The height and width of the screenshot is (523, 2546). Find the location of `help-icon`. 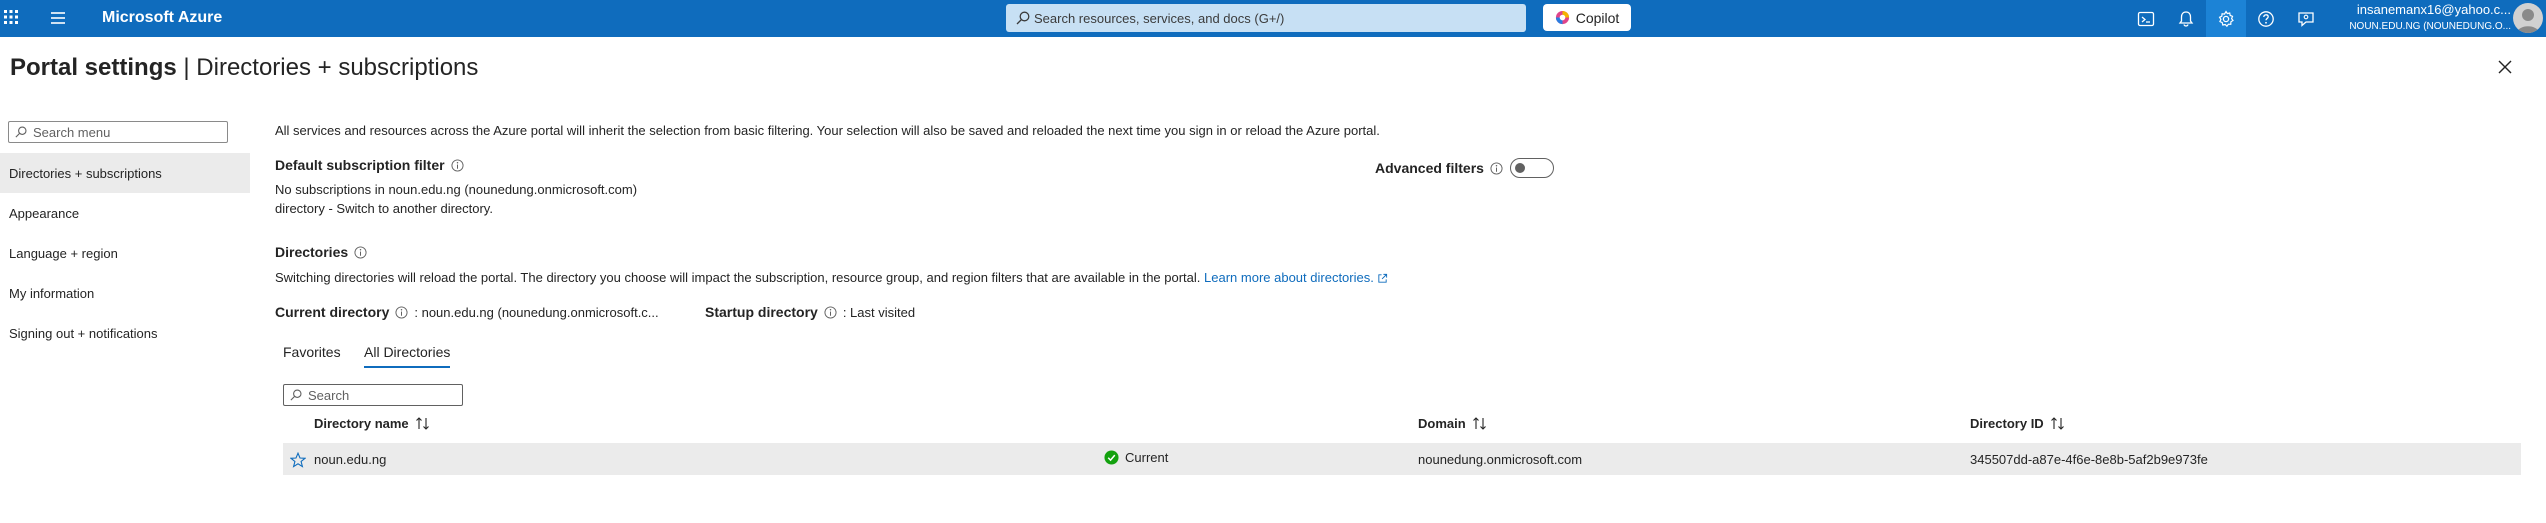

help-icon is located at coordinates (2266, 18).